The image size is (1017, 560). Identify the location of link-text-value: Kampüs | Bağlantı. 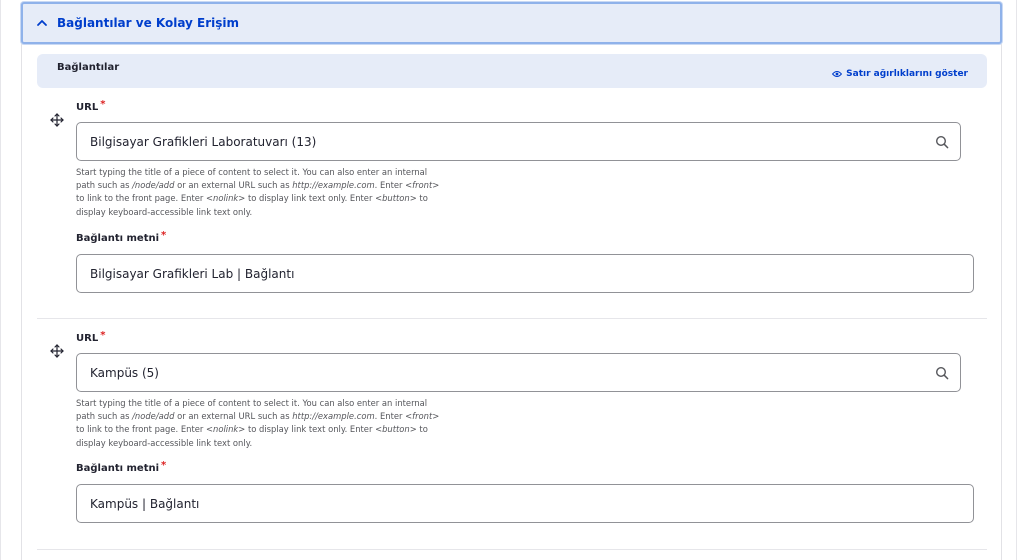
(145, 503).